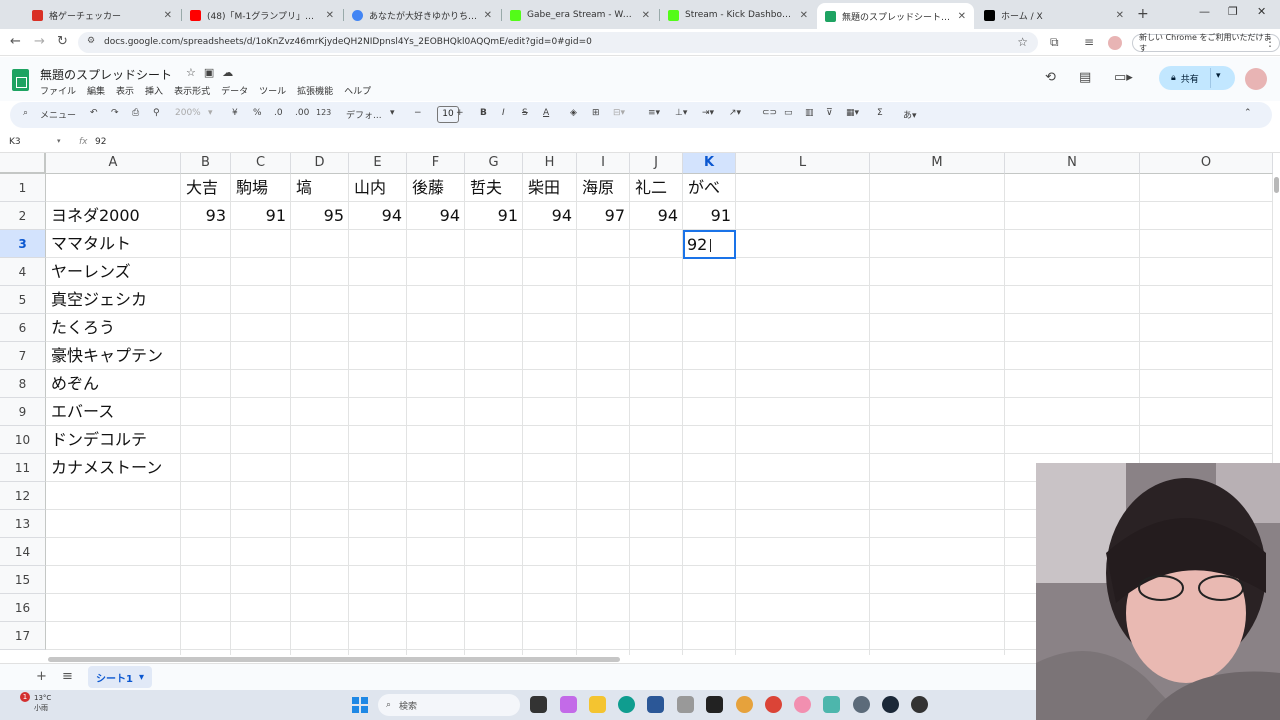 Image resolution: width=1280 pixels, height=720 pixels. I want to click on file-explorer-icon, so click(597, 704).